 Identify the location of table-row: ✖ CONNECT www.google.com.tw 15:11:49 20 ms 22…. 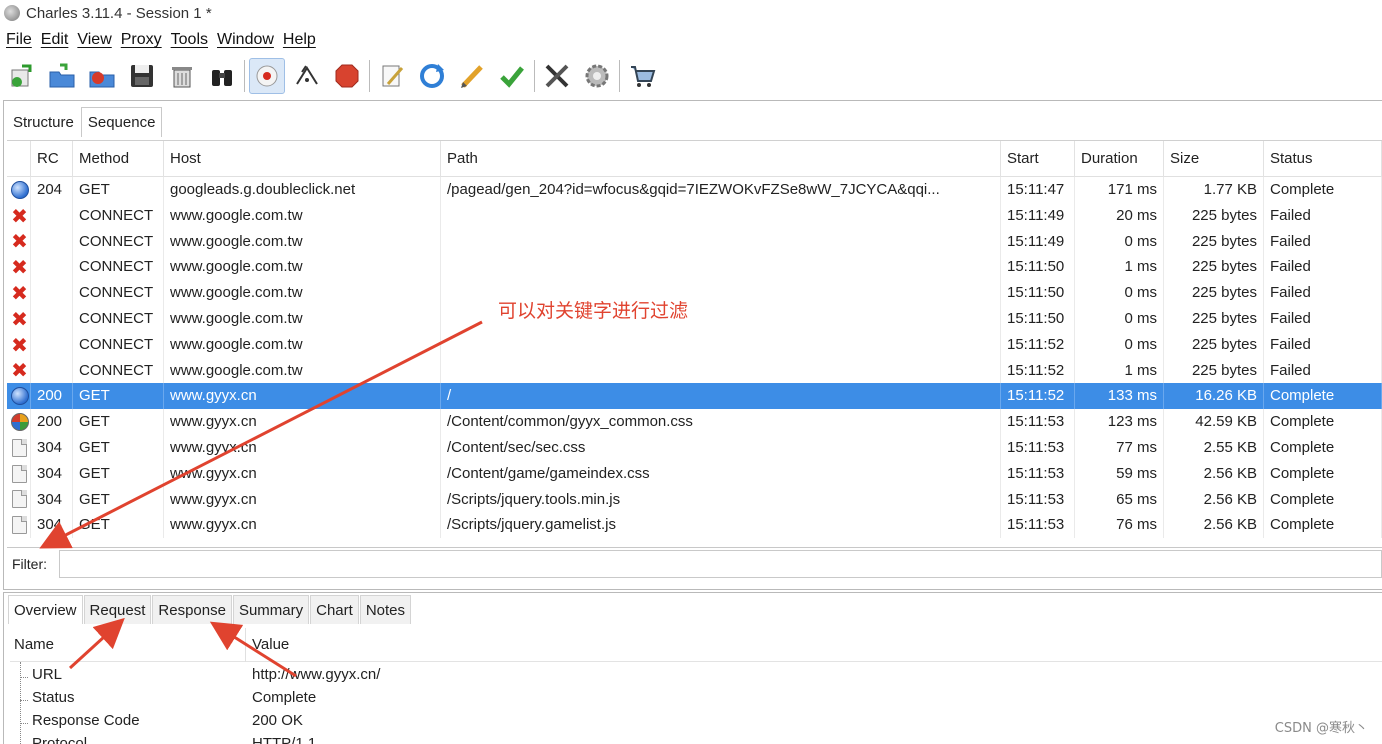
(694, 215).